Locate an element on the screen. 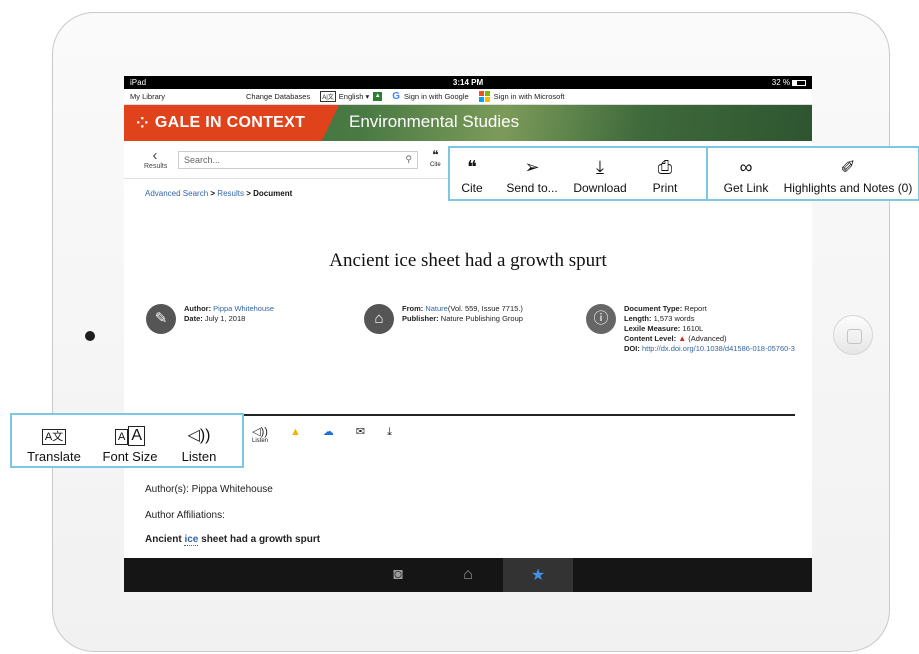 The width and height of the screenshot is (919, 654). spark-icon: ⁘ is located at coordinates (142, 123).